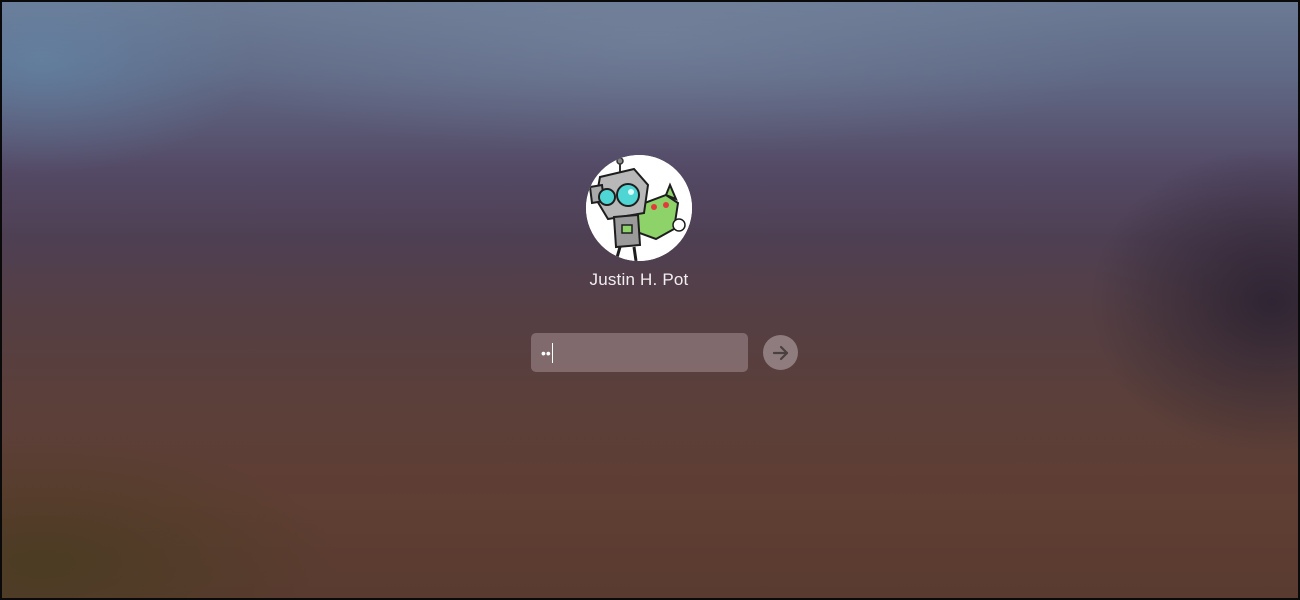 The height and width of the screenshot is (600, 1300). I want to click on arrow-right-icon, so click(780, 352).